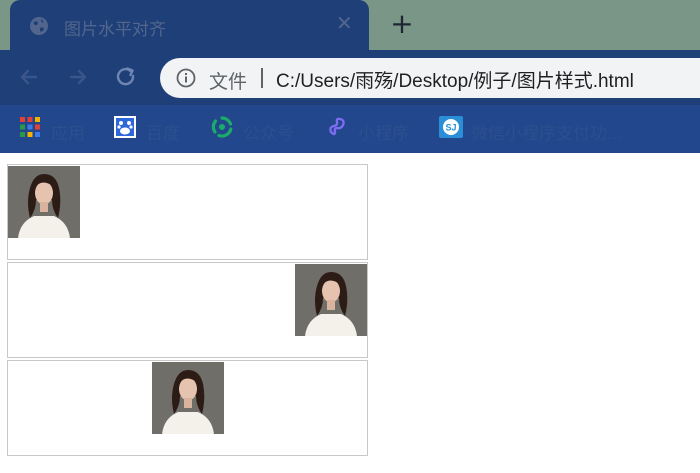 This screenshot has width=700, height=473. What do you see at coordinates (228, 82) in the screenshot?
I see `omnibox-scheme-label: 文件` at bounding box center [228, 82].